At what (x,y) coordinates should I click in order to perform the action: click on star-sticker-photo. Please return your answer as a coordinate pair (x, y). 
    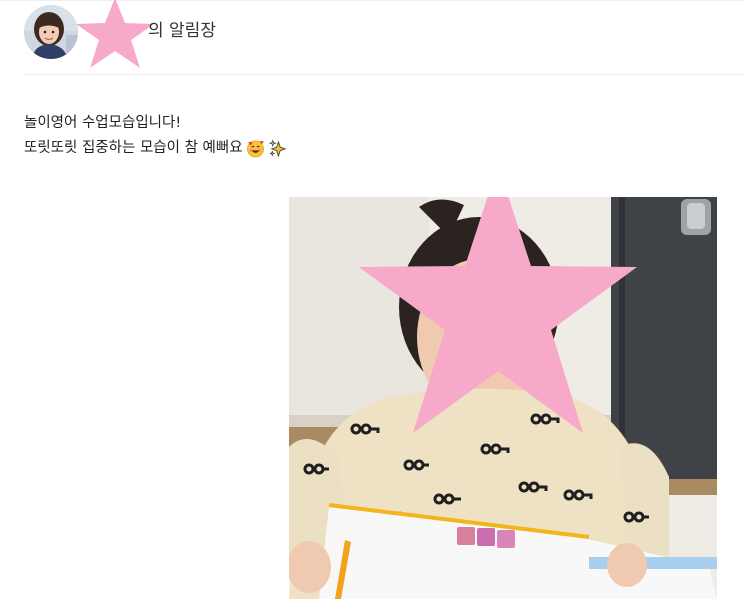
    Looking at the image, I should click on (498, 315).